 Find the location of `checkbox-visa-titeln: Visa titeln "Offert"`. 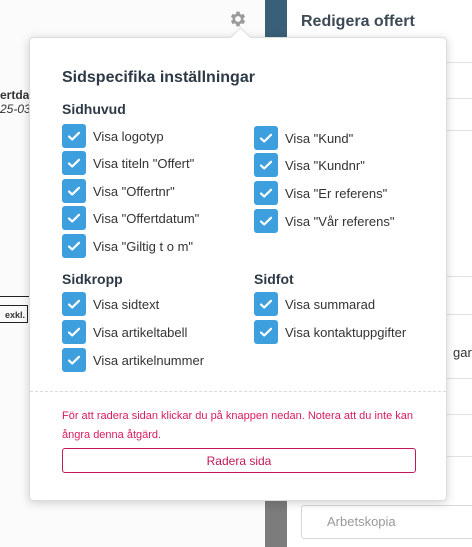

checkbox-visa-titeln: Visa titeln "Offert" is located at coordinates (128, 163).